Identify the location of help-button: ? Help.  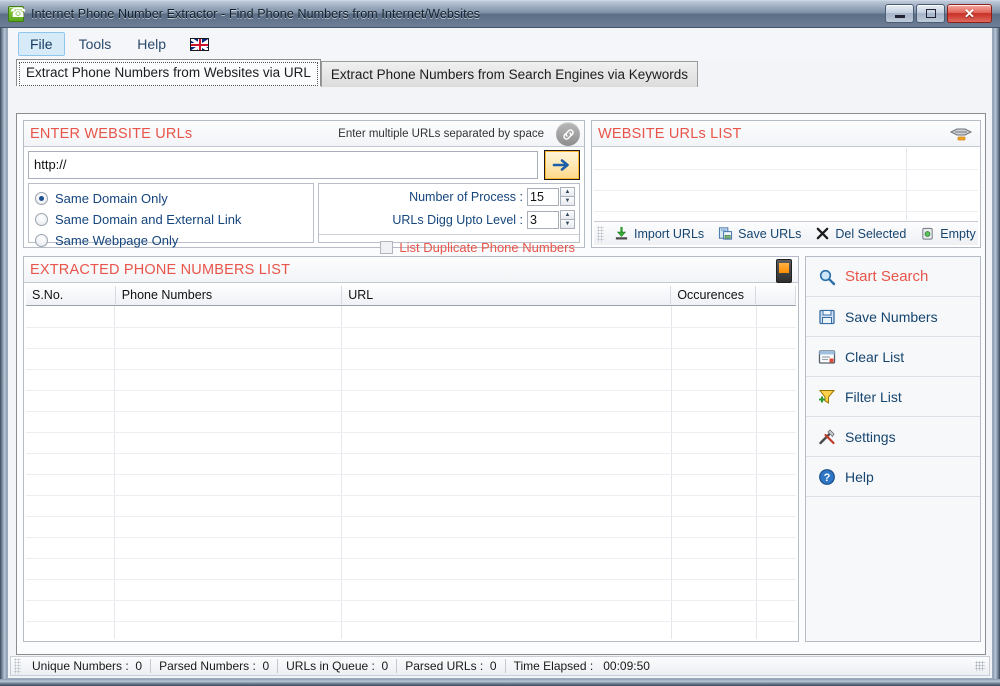
(893, 477).